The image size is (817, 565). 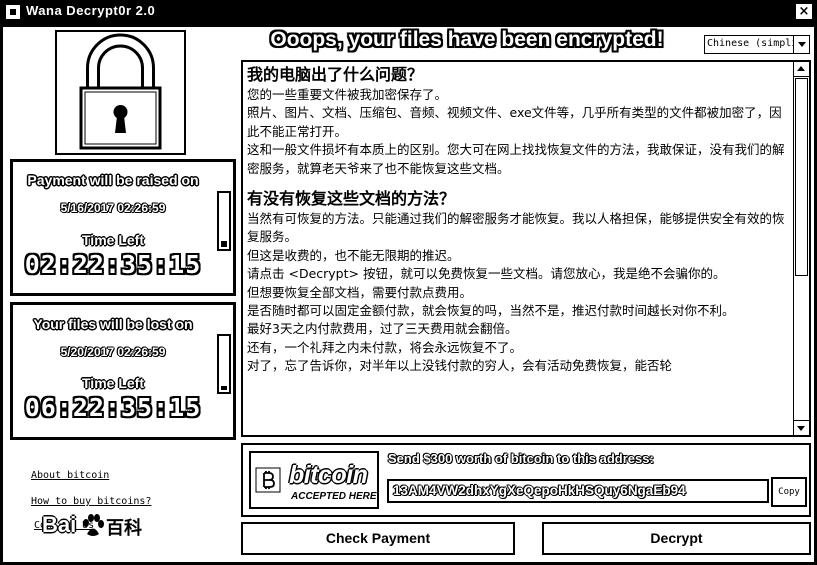 I want to click on payment-raise-countdown: 02:22:35:15, so click(x=113, y=264).